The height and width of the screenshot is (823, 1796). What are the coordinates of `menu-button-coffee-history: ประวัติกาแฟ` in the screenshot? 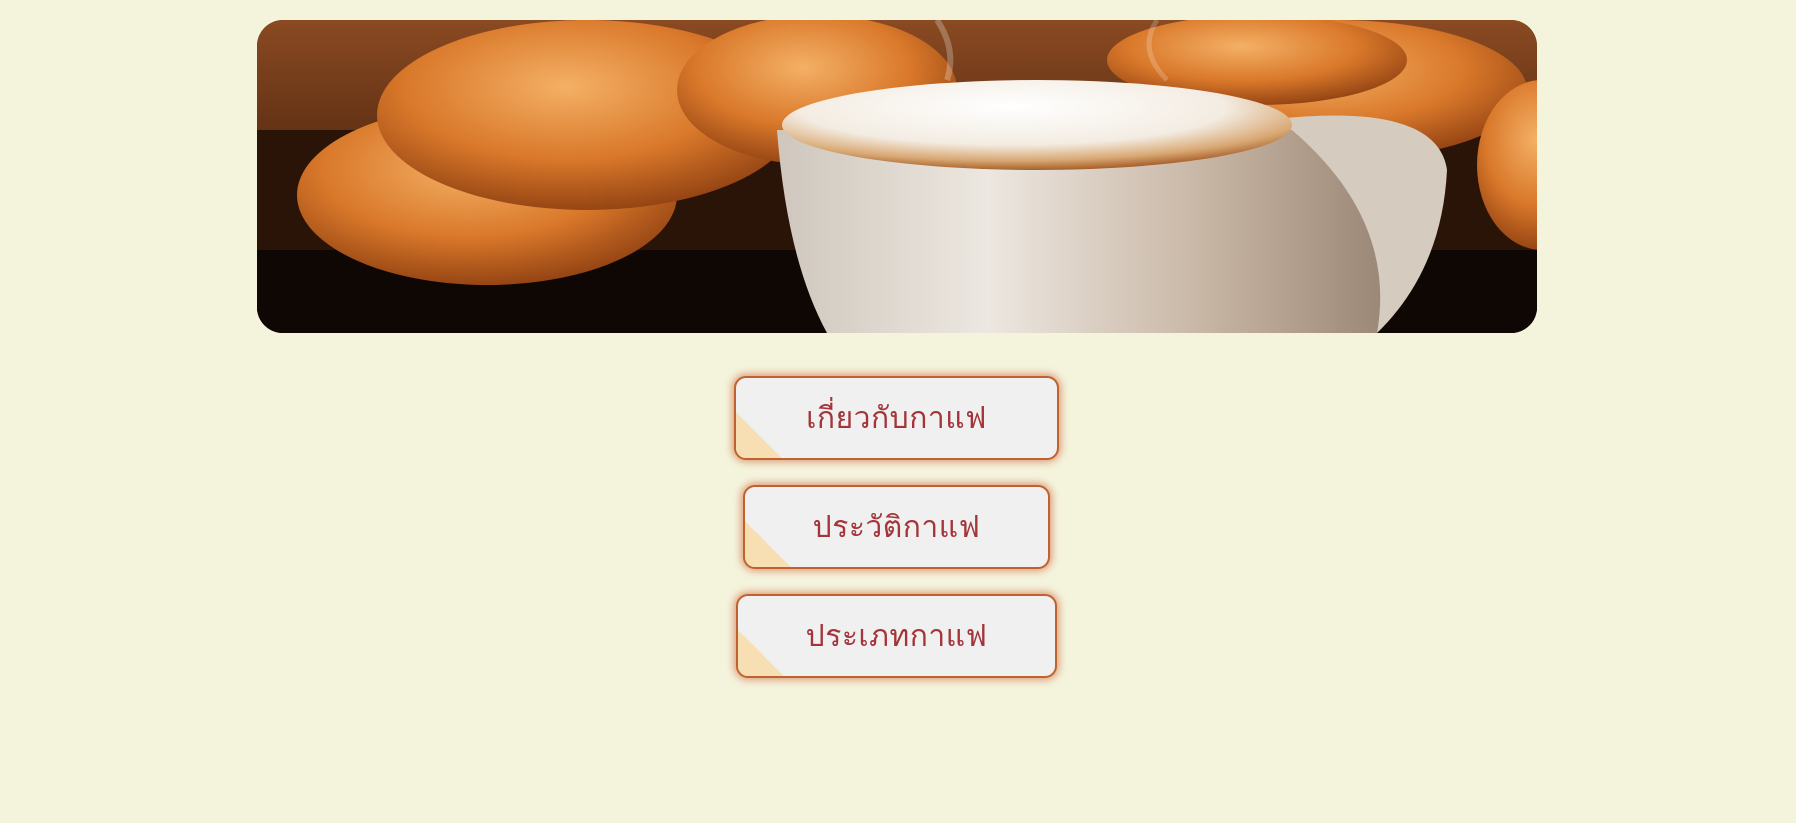 It's located at (896, 527).